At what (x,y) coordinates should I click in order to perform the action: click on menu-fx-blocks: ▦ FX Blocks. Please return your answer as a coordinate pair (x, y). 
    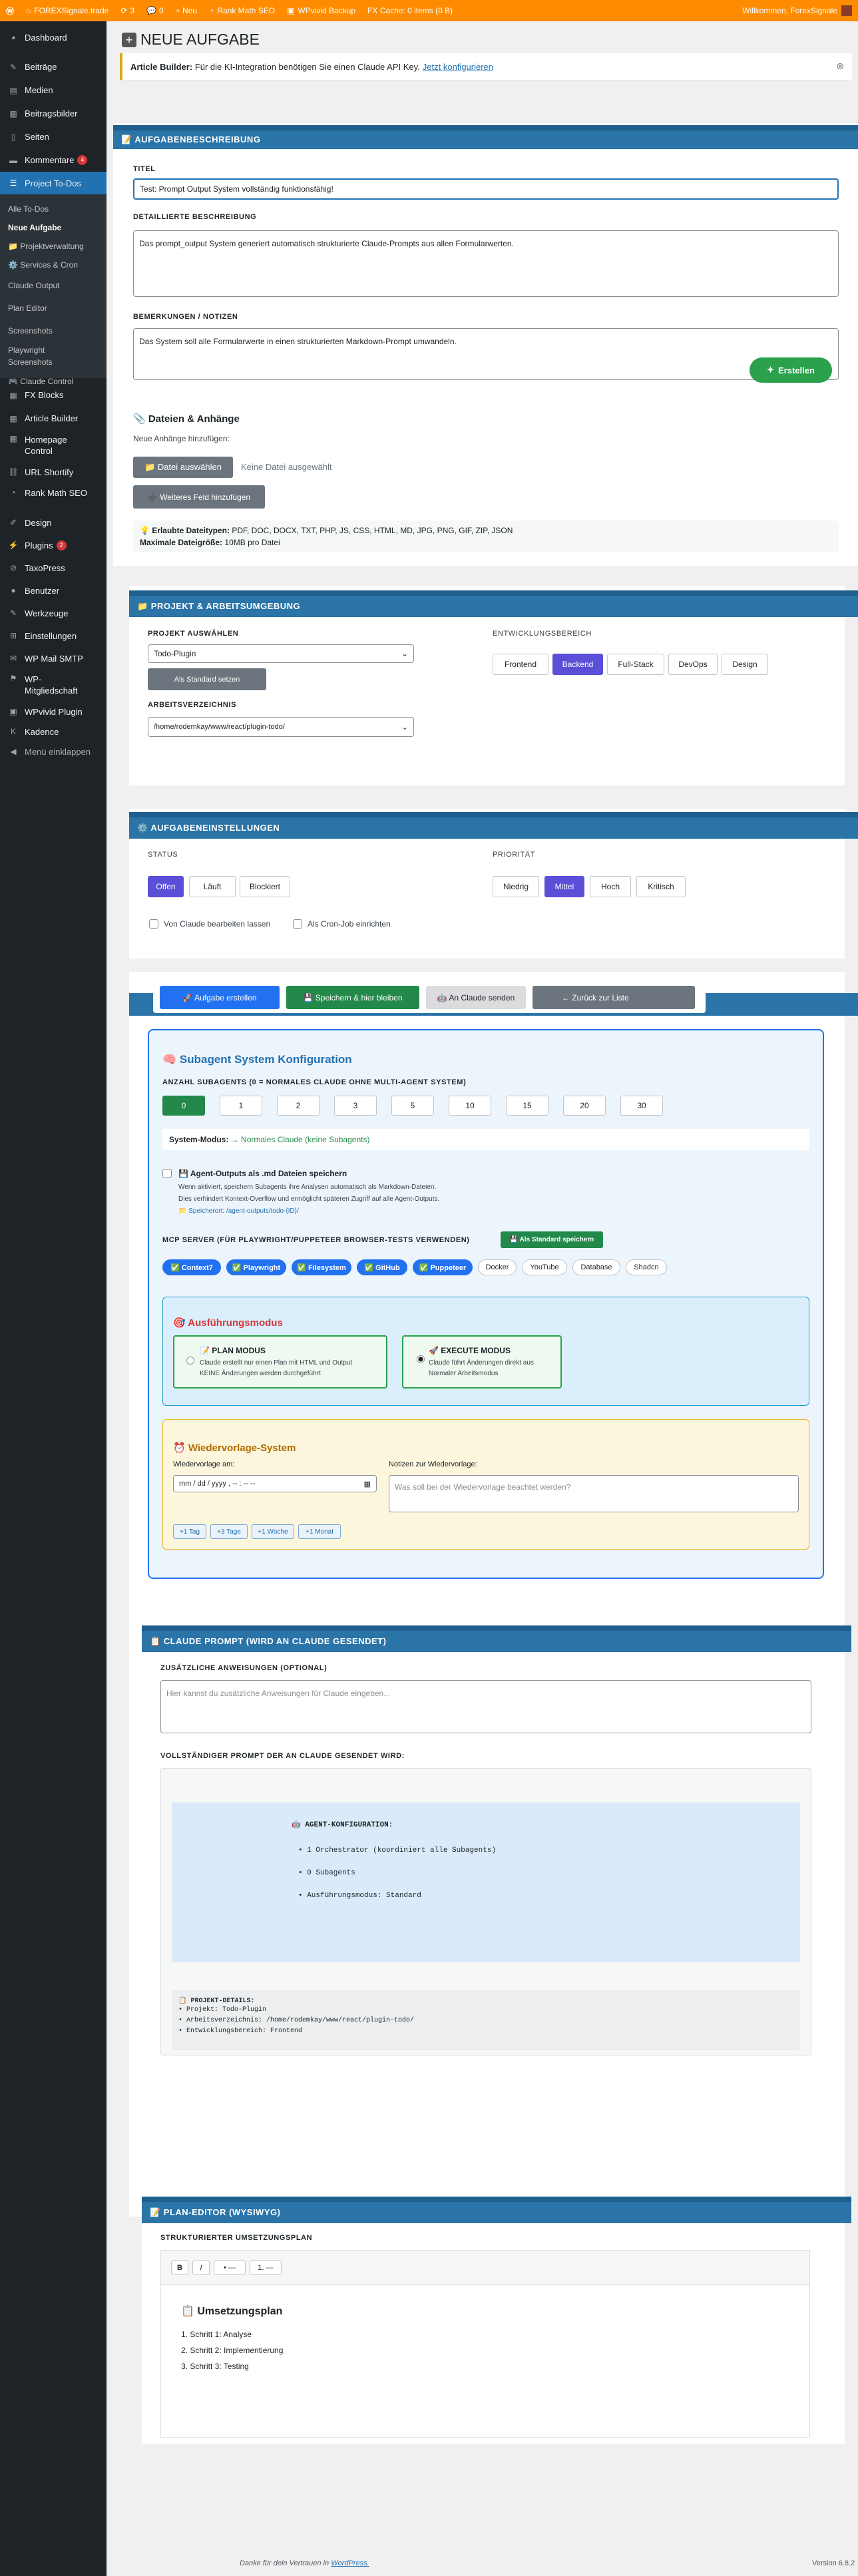
    Looking at the image, I should click on (54, 395).